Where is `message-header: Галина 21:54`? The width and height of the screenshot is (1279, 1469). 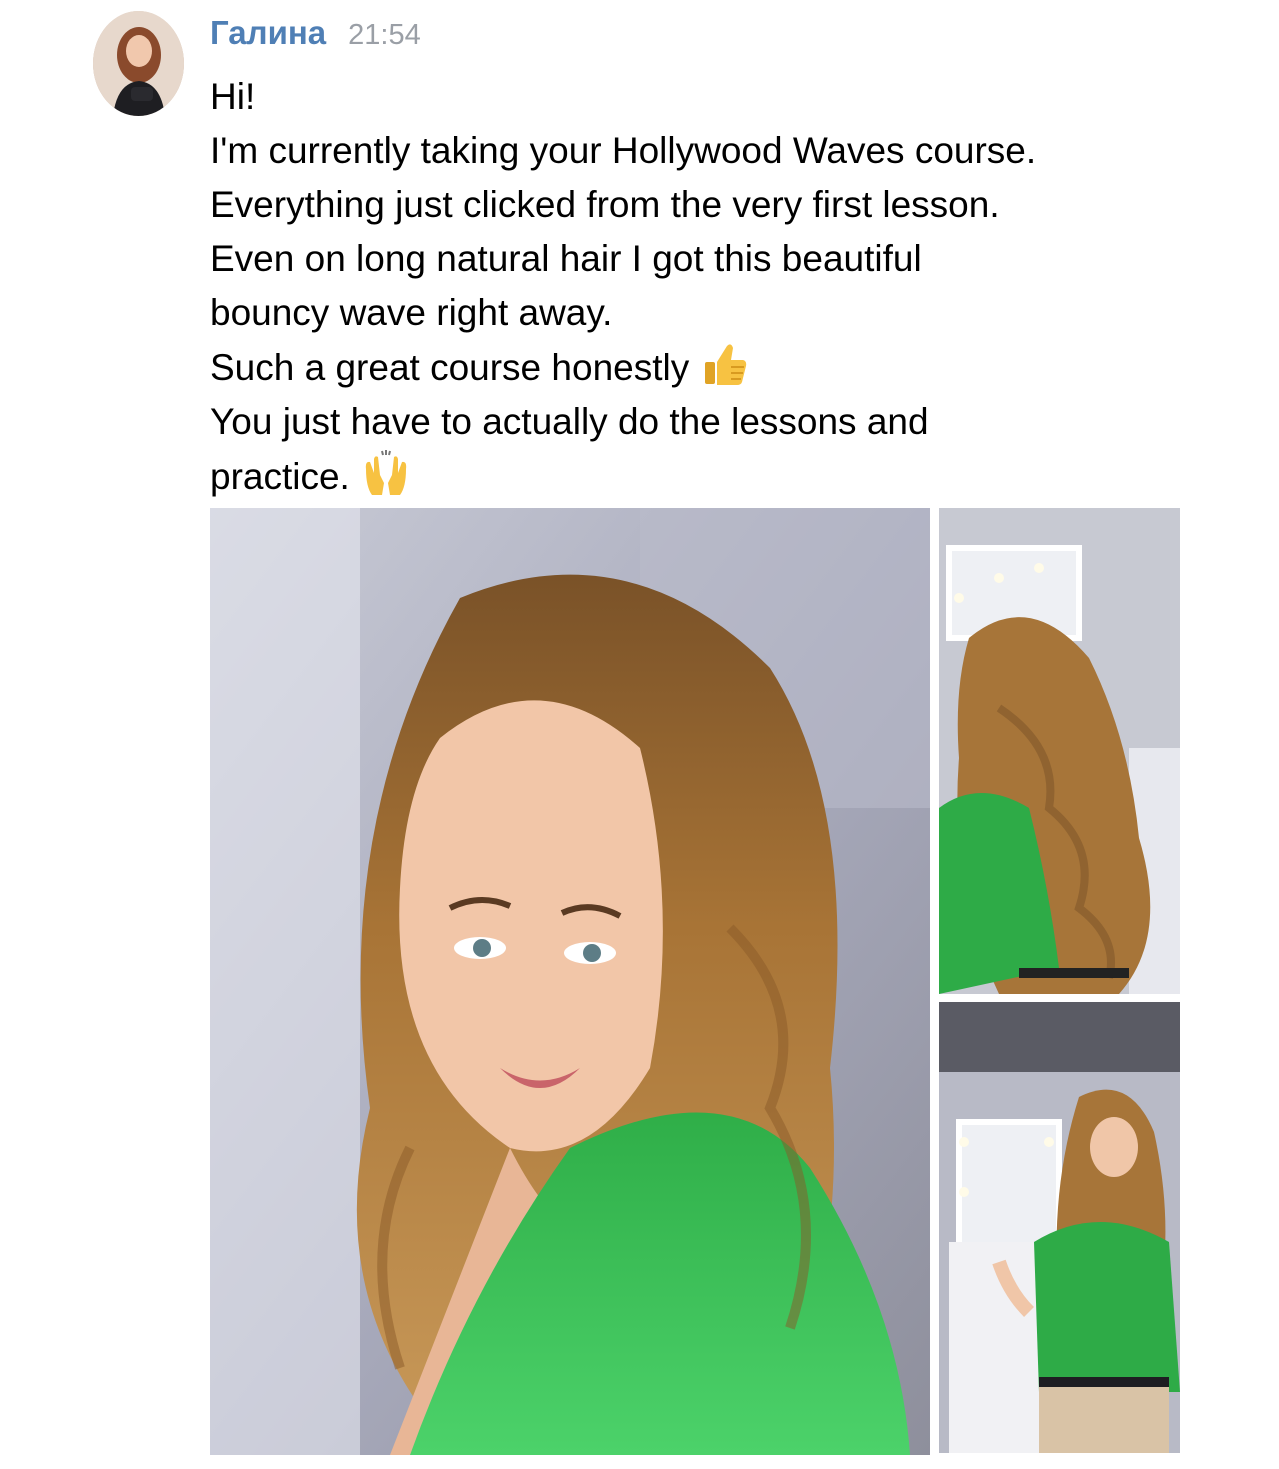
message-header: Галина 21:54 is located at coordinates (315, 36).